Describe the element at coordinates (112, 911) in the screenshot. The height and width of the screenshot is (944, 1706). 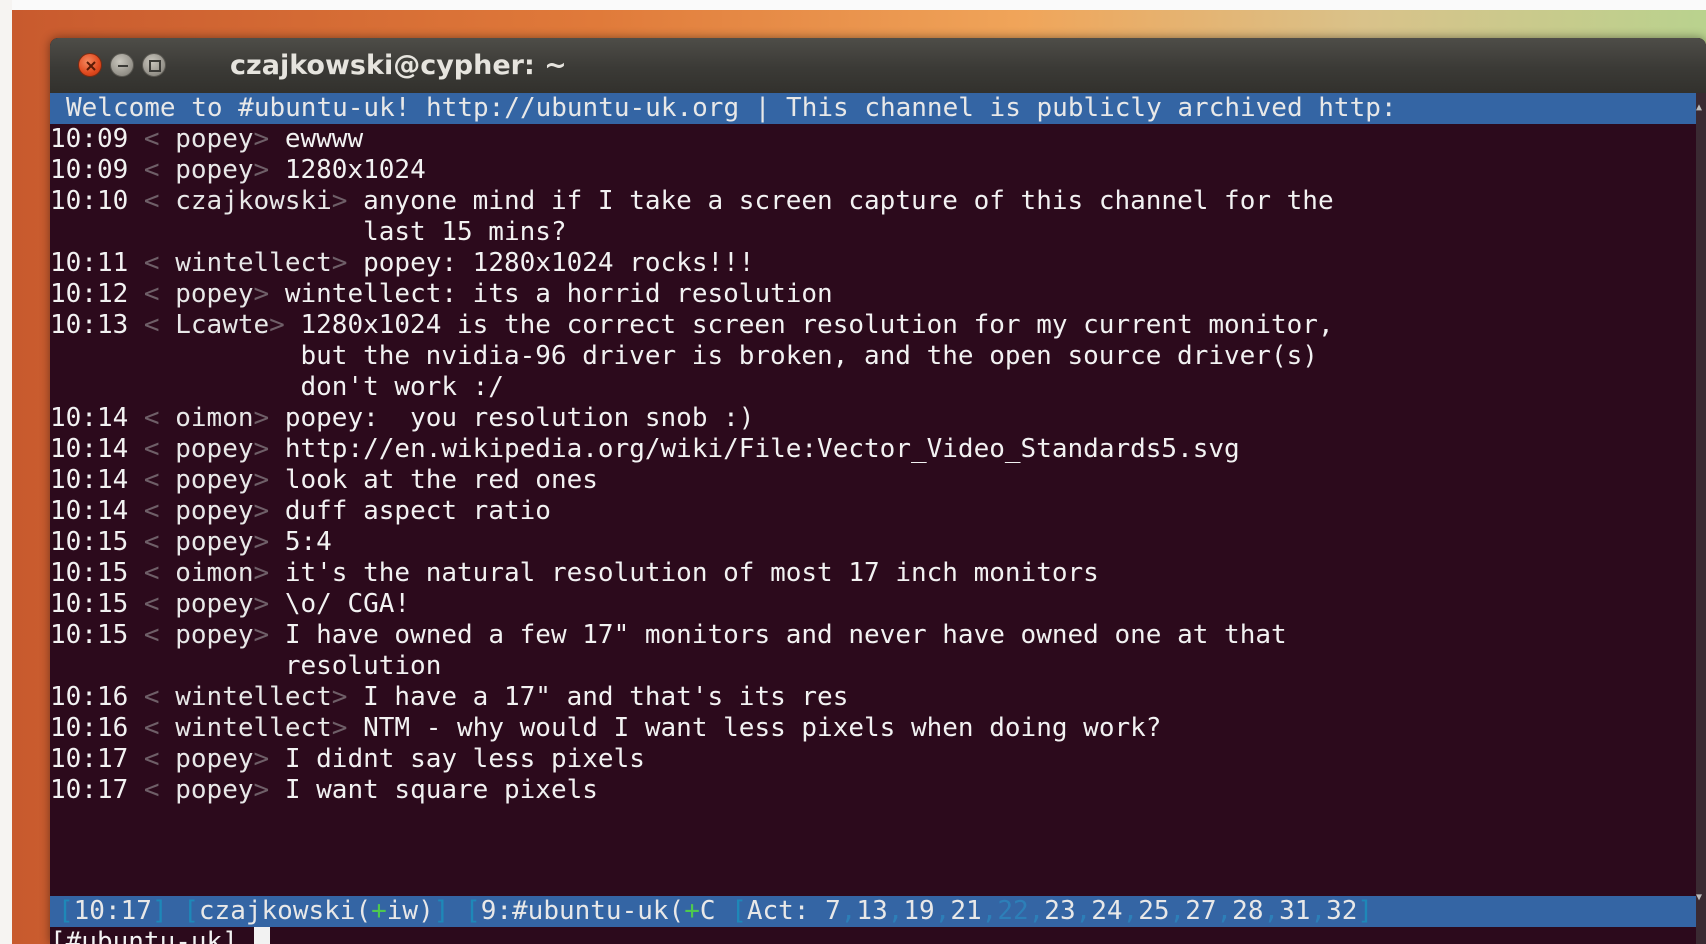
I see `status-time: 10:17` at that location.